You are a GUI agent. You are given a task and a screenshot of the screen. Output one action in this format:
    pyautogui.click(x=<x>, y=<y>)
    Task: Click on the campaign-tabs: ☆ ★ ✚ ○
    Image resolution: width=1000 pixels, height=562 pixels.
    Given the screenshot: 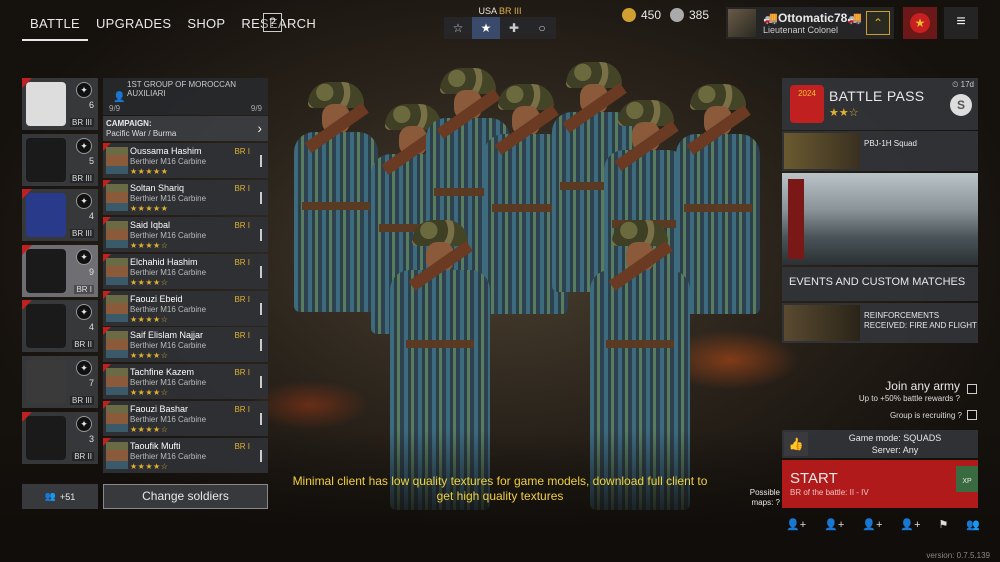 What is the action you would take?
    pyautogui.click(x=500, y=28)
    